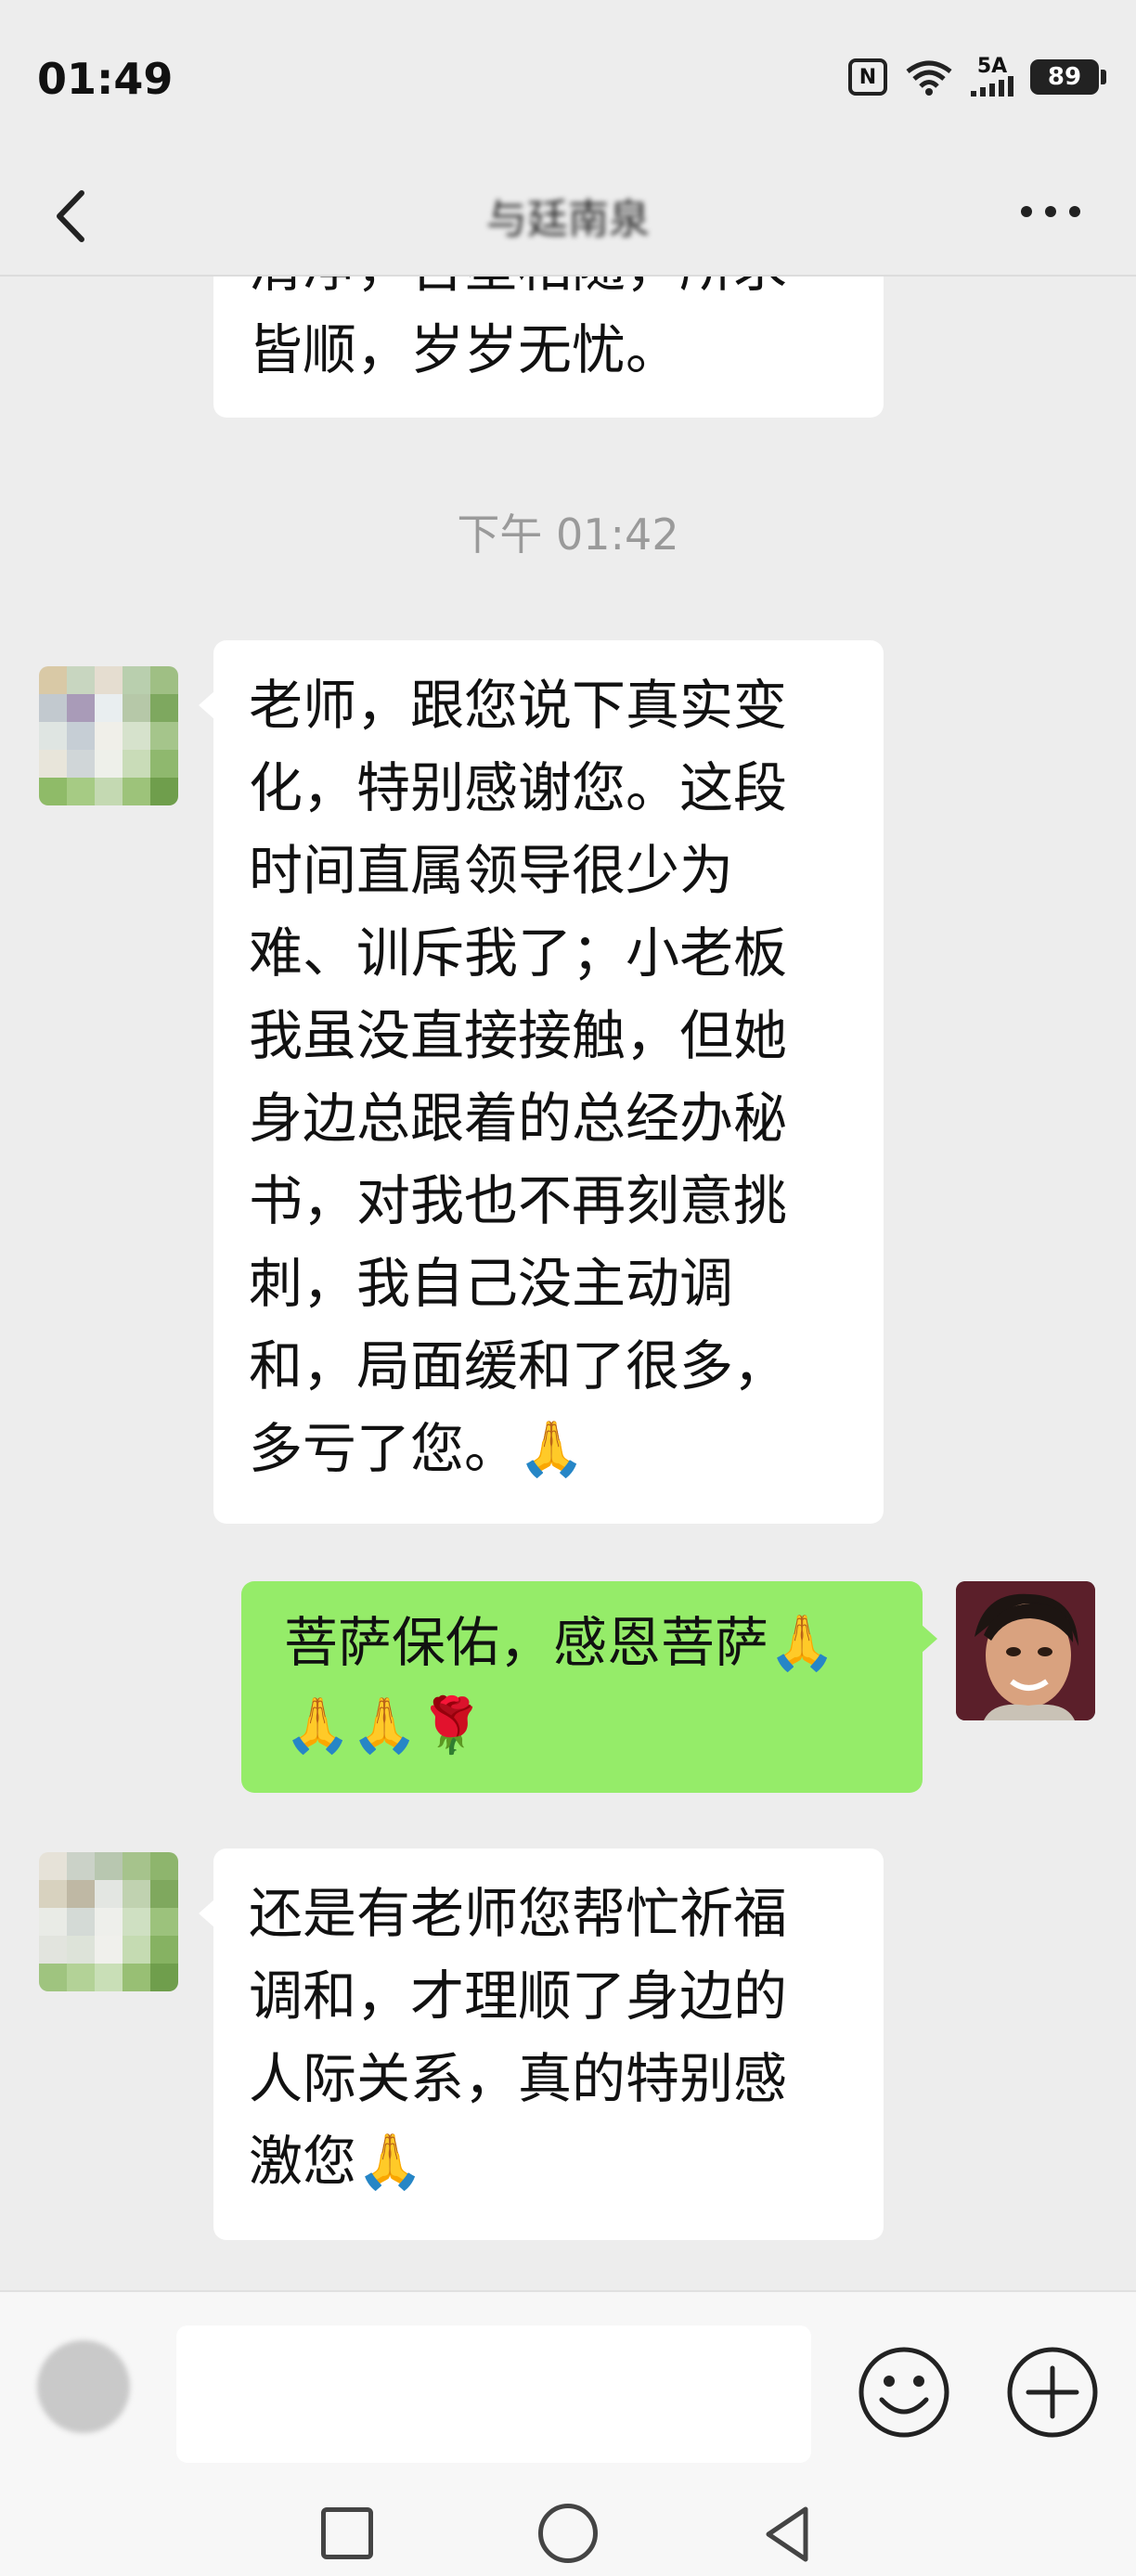 The width and height of the screenshot is (1136, 2576). Describe the element at coordinates (83, 2386) in the screenshot. I see `voice-input-icon` at that location.